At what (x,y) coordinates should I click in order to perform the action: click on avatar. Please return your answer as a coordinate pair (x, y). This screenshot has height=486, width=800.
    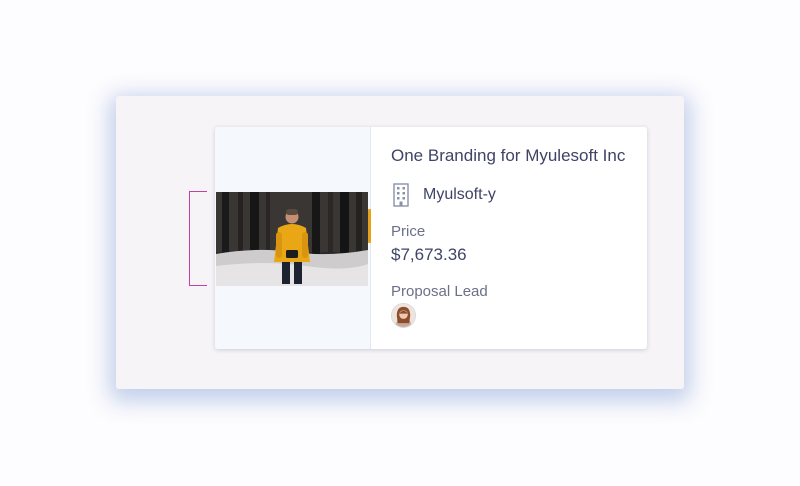
    Looking at the image, I should click on (403, 315).